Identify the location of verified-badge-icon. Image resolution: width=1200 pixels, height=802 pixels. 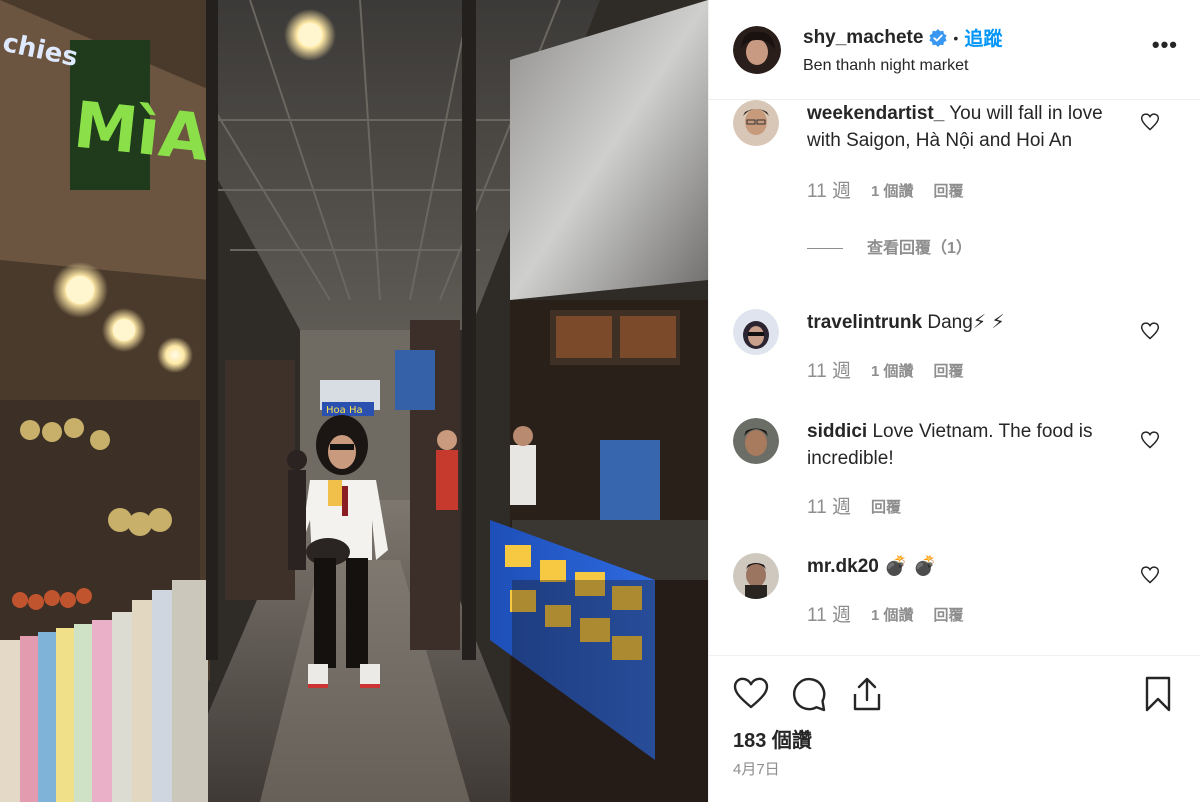
(938, 37).